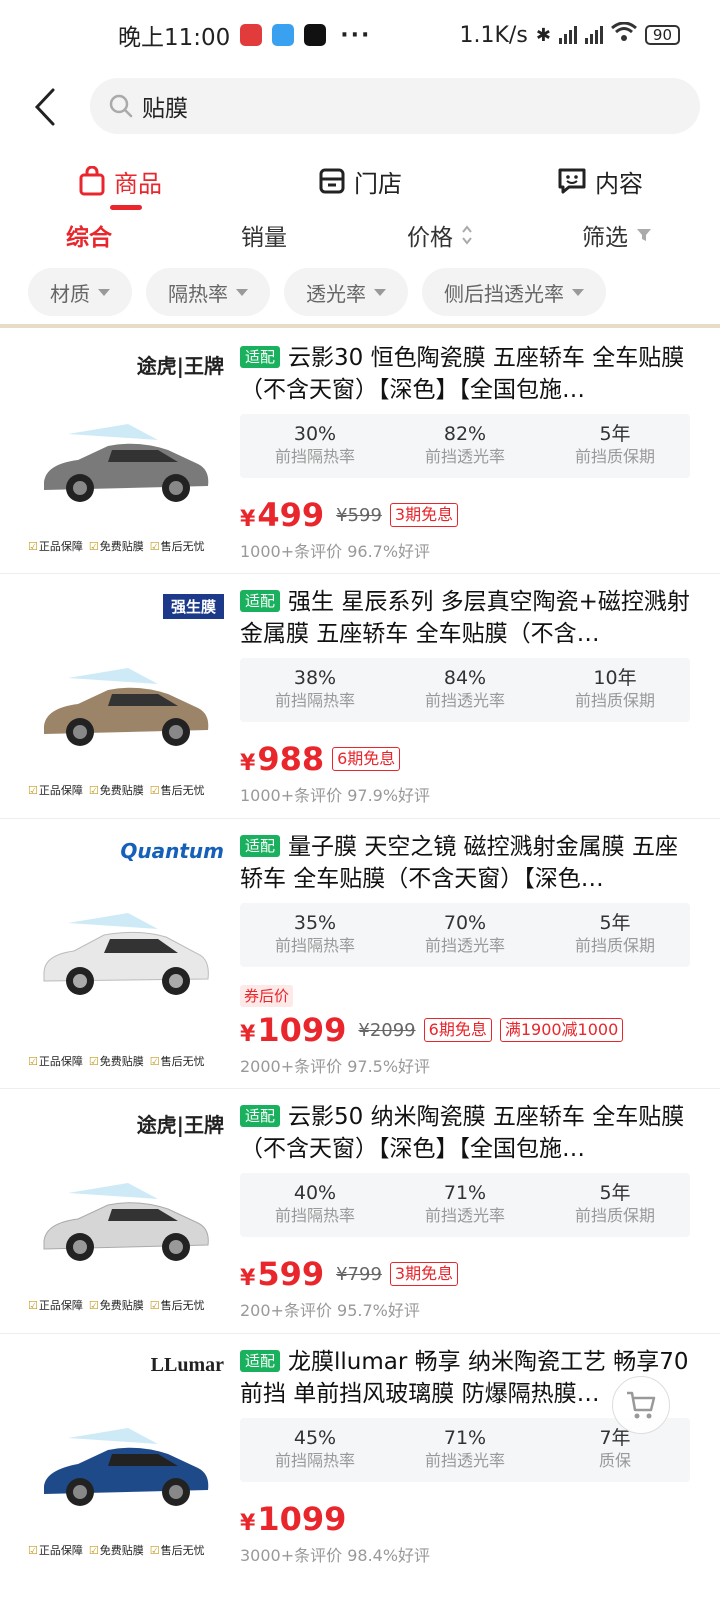 This screenshot has height=1600, width=720. Describe the element at coordinates (614, 1460) in the screenshot. I see `spec-label: 质保` at that location.